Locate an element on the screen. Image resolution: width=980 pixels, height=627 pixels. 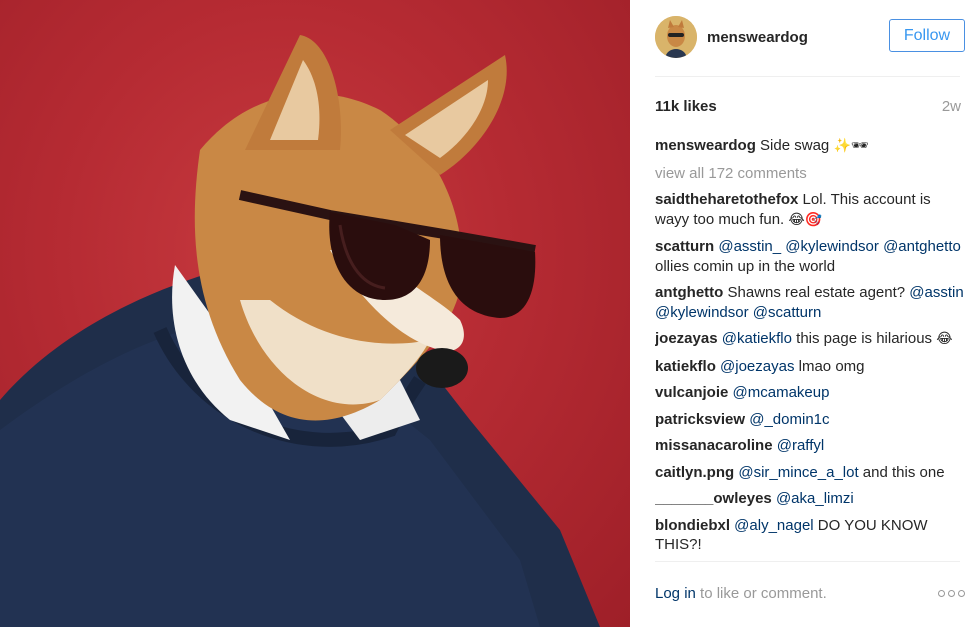
header-divider is located at coordinates (807, 76).